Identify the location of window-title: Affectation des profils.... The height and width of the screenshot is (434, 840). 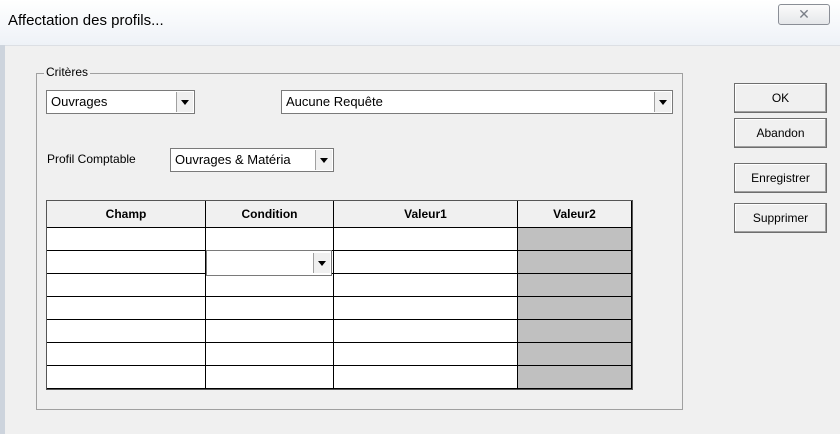
(86, 20).